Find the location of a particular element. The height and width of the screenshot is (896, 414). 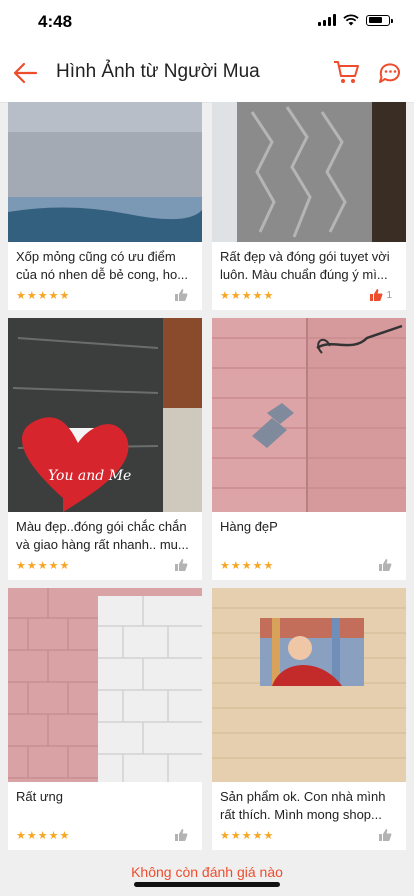

review-caption: Hàng đẹP is located at coordinates (249, 526).